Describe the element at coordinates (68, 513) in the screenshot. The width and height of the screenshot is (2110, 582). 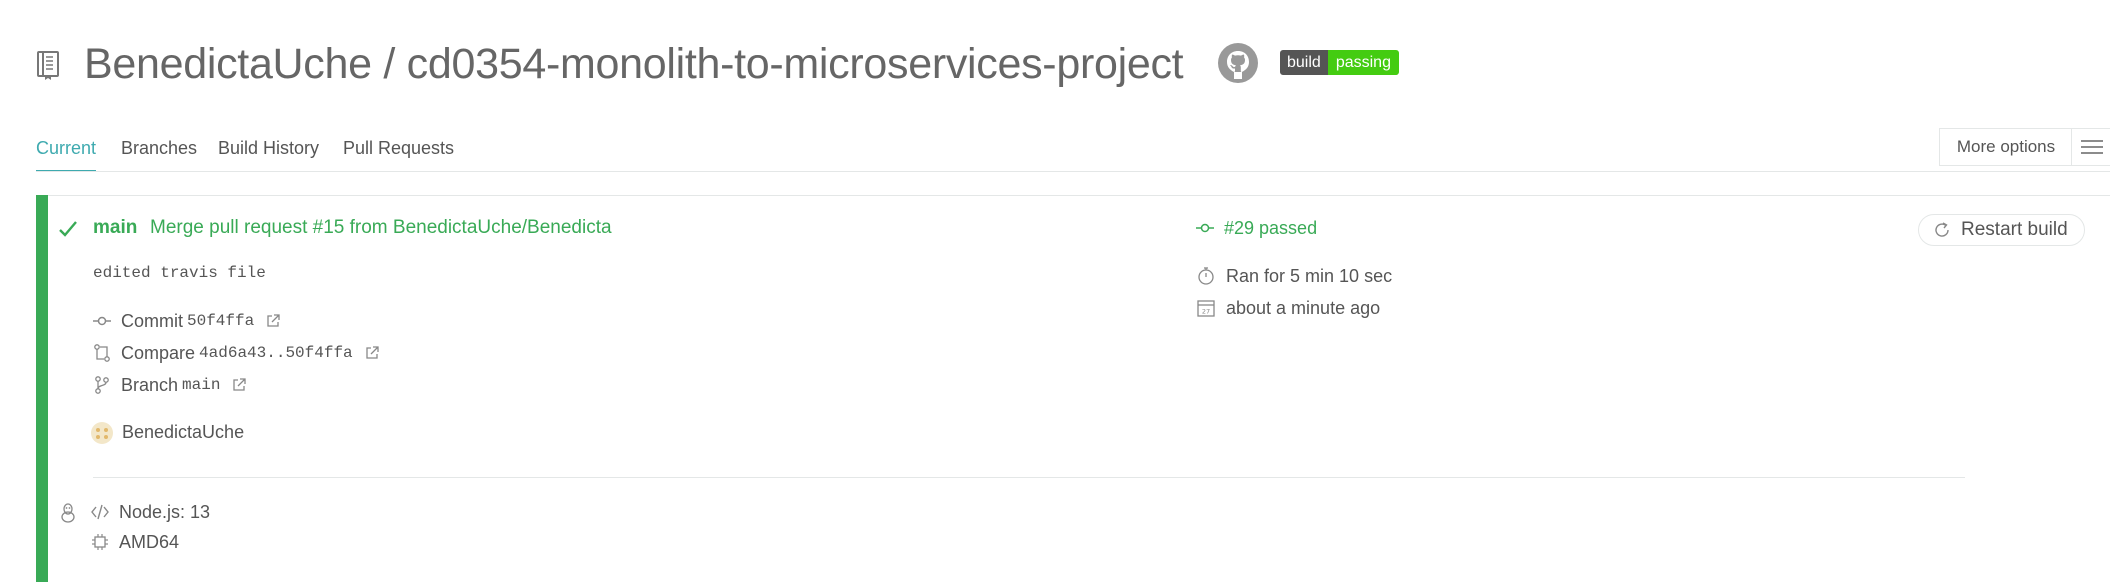
I see `linux-icon` at that location.